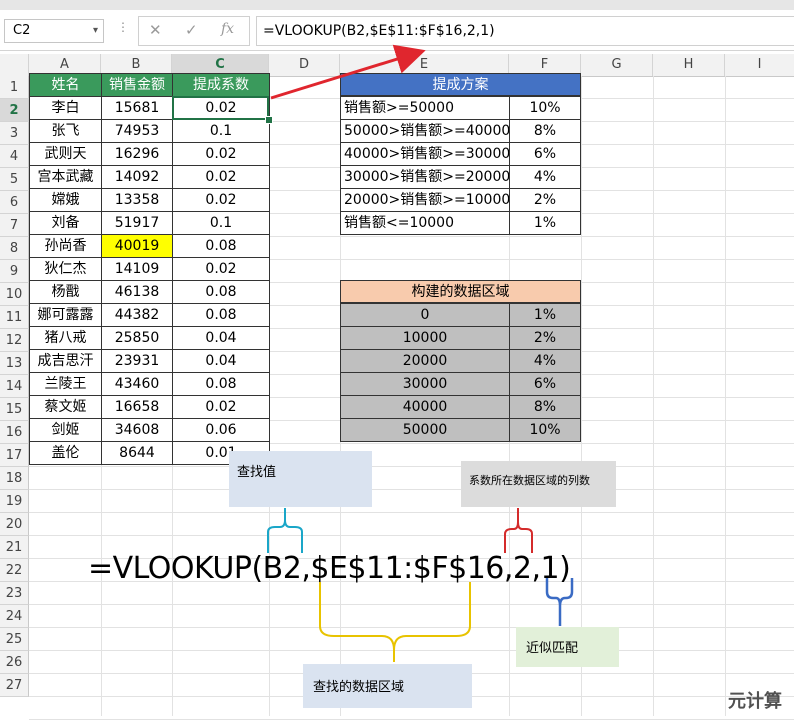 This screenshot has width=794, height=720. Describe the element at coordinates (755, 701) in the screenshot. I see `watermark-logo: 元计算` at that location.